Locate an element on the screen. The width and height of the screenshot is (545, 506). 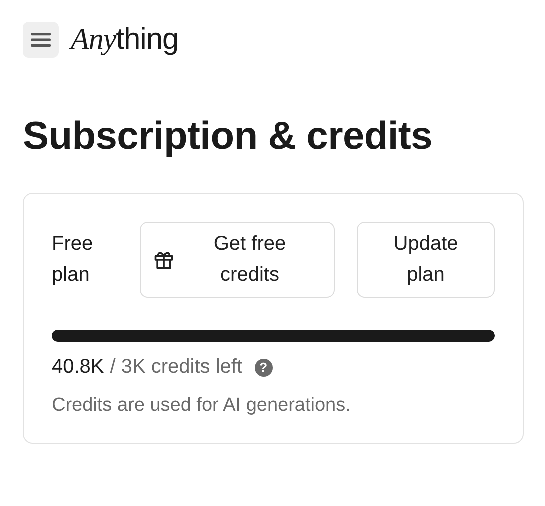
update-plan-button: Update plan is located at coordinates (426, 260).